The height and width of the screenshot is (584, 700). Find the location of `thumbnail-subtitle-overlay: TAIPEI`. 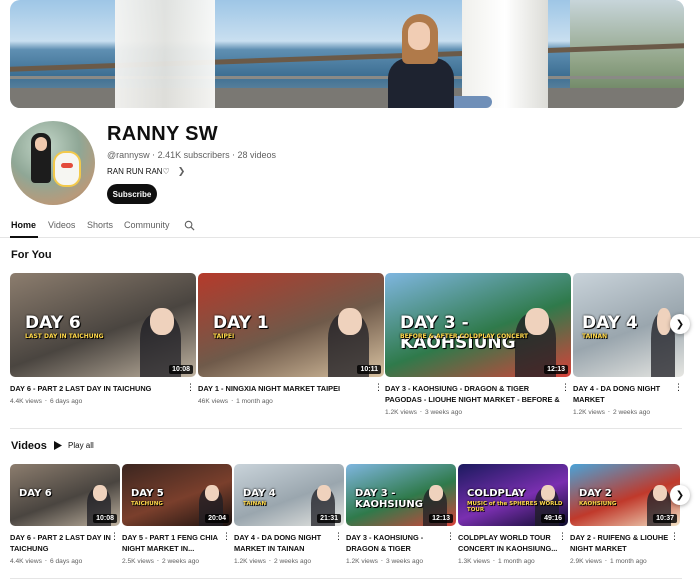

thumbnail-subtitle-overlay: TAIPEI is located at coordinates (224, 336).